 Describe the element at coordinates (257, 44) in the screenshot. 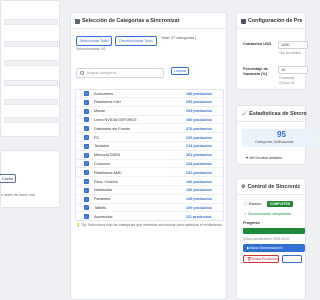

I see `usd-rate-label: Cotización USD` at that location.